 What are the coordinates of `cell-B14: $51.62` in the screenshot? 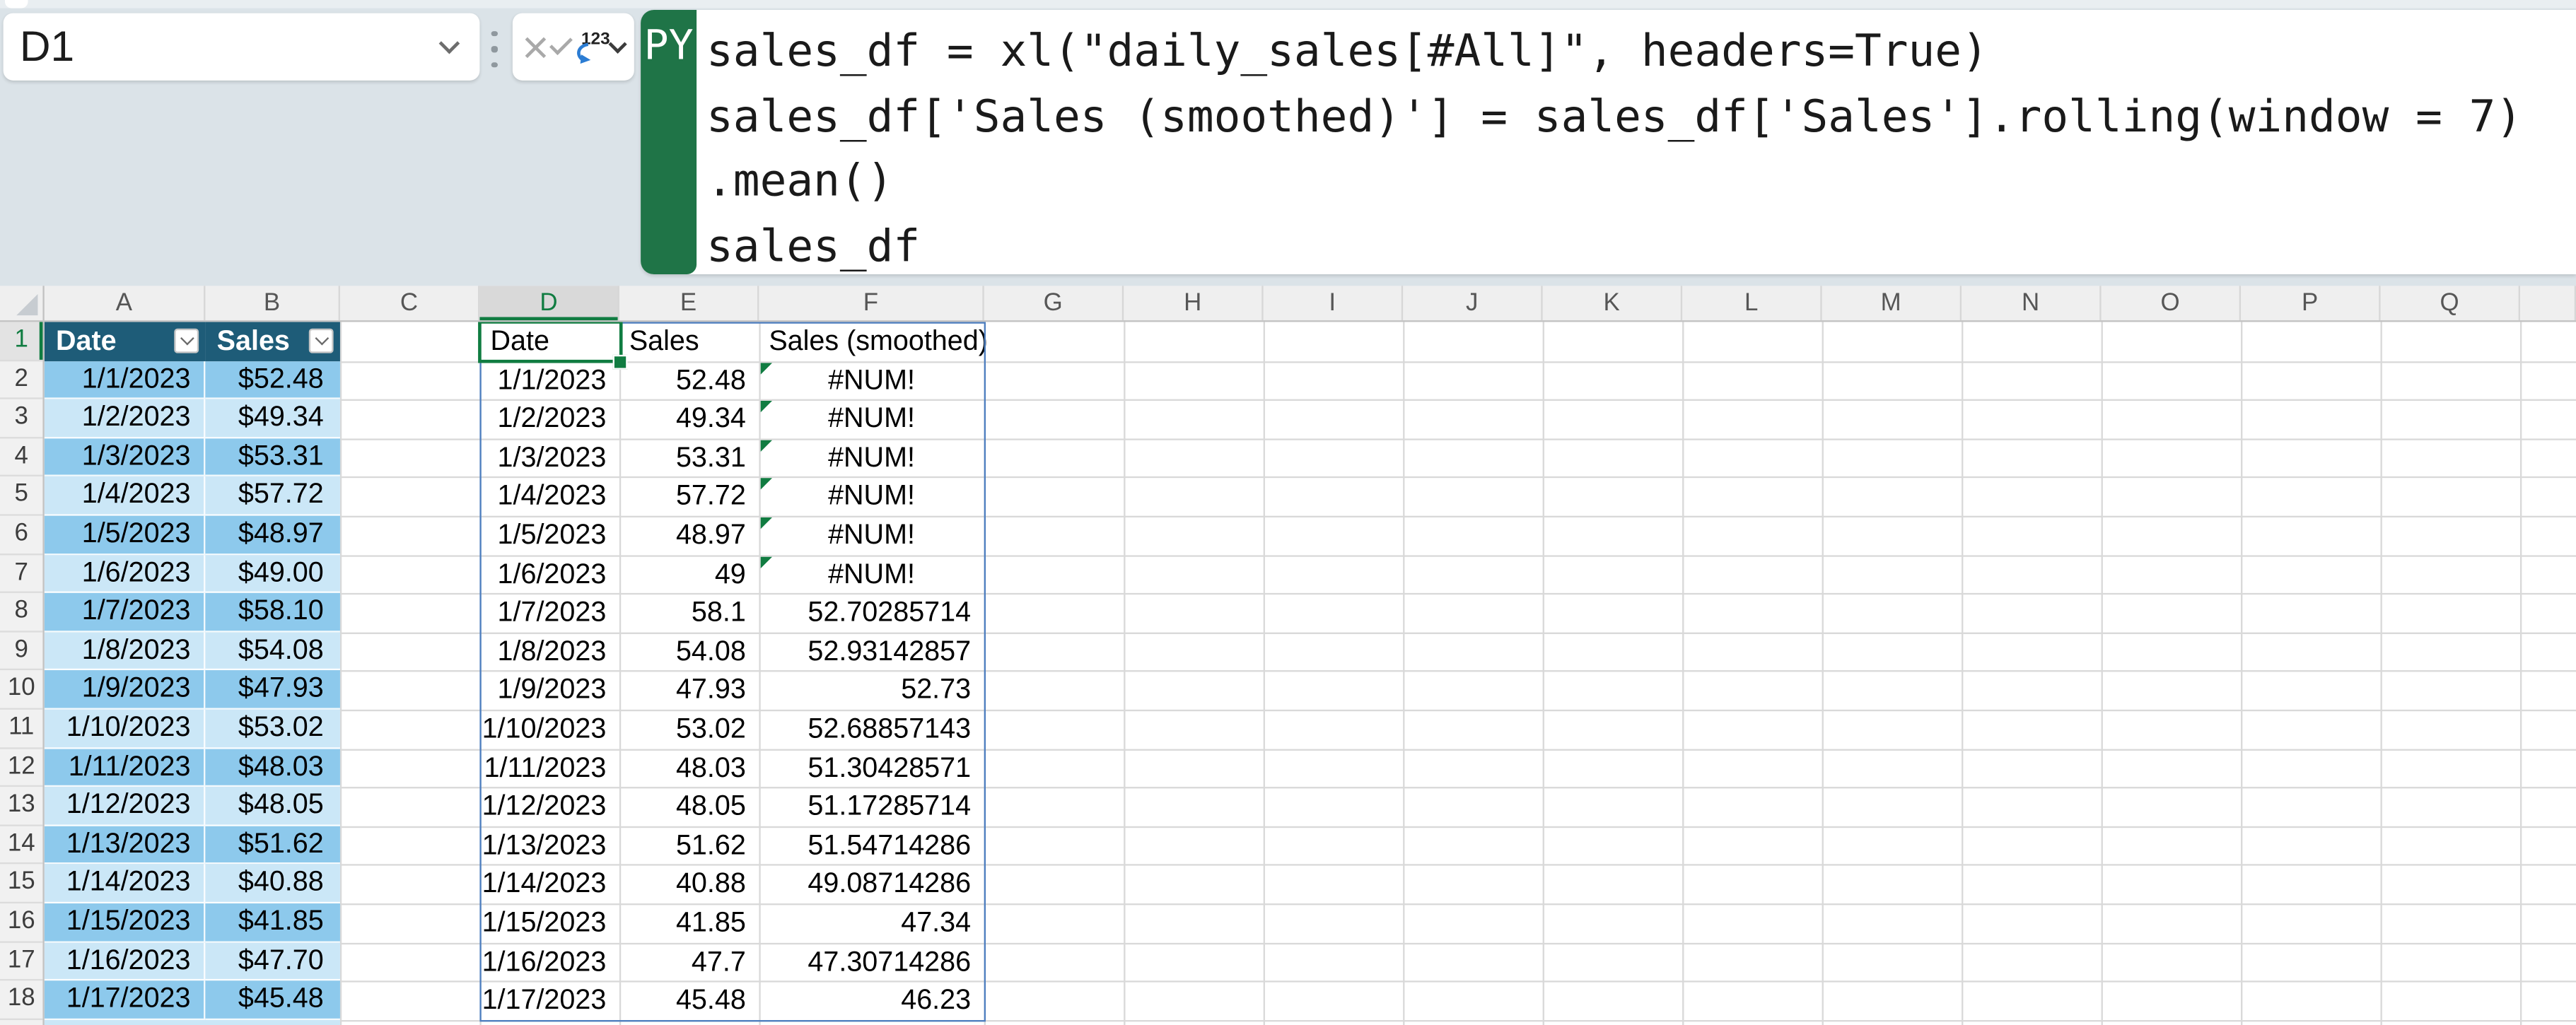 It's located at (272, 845).